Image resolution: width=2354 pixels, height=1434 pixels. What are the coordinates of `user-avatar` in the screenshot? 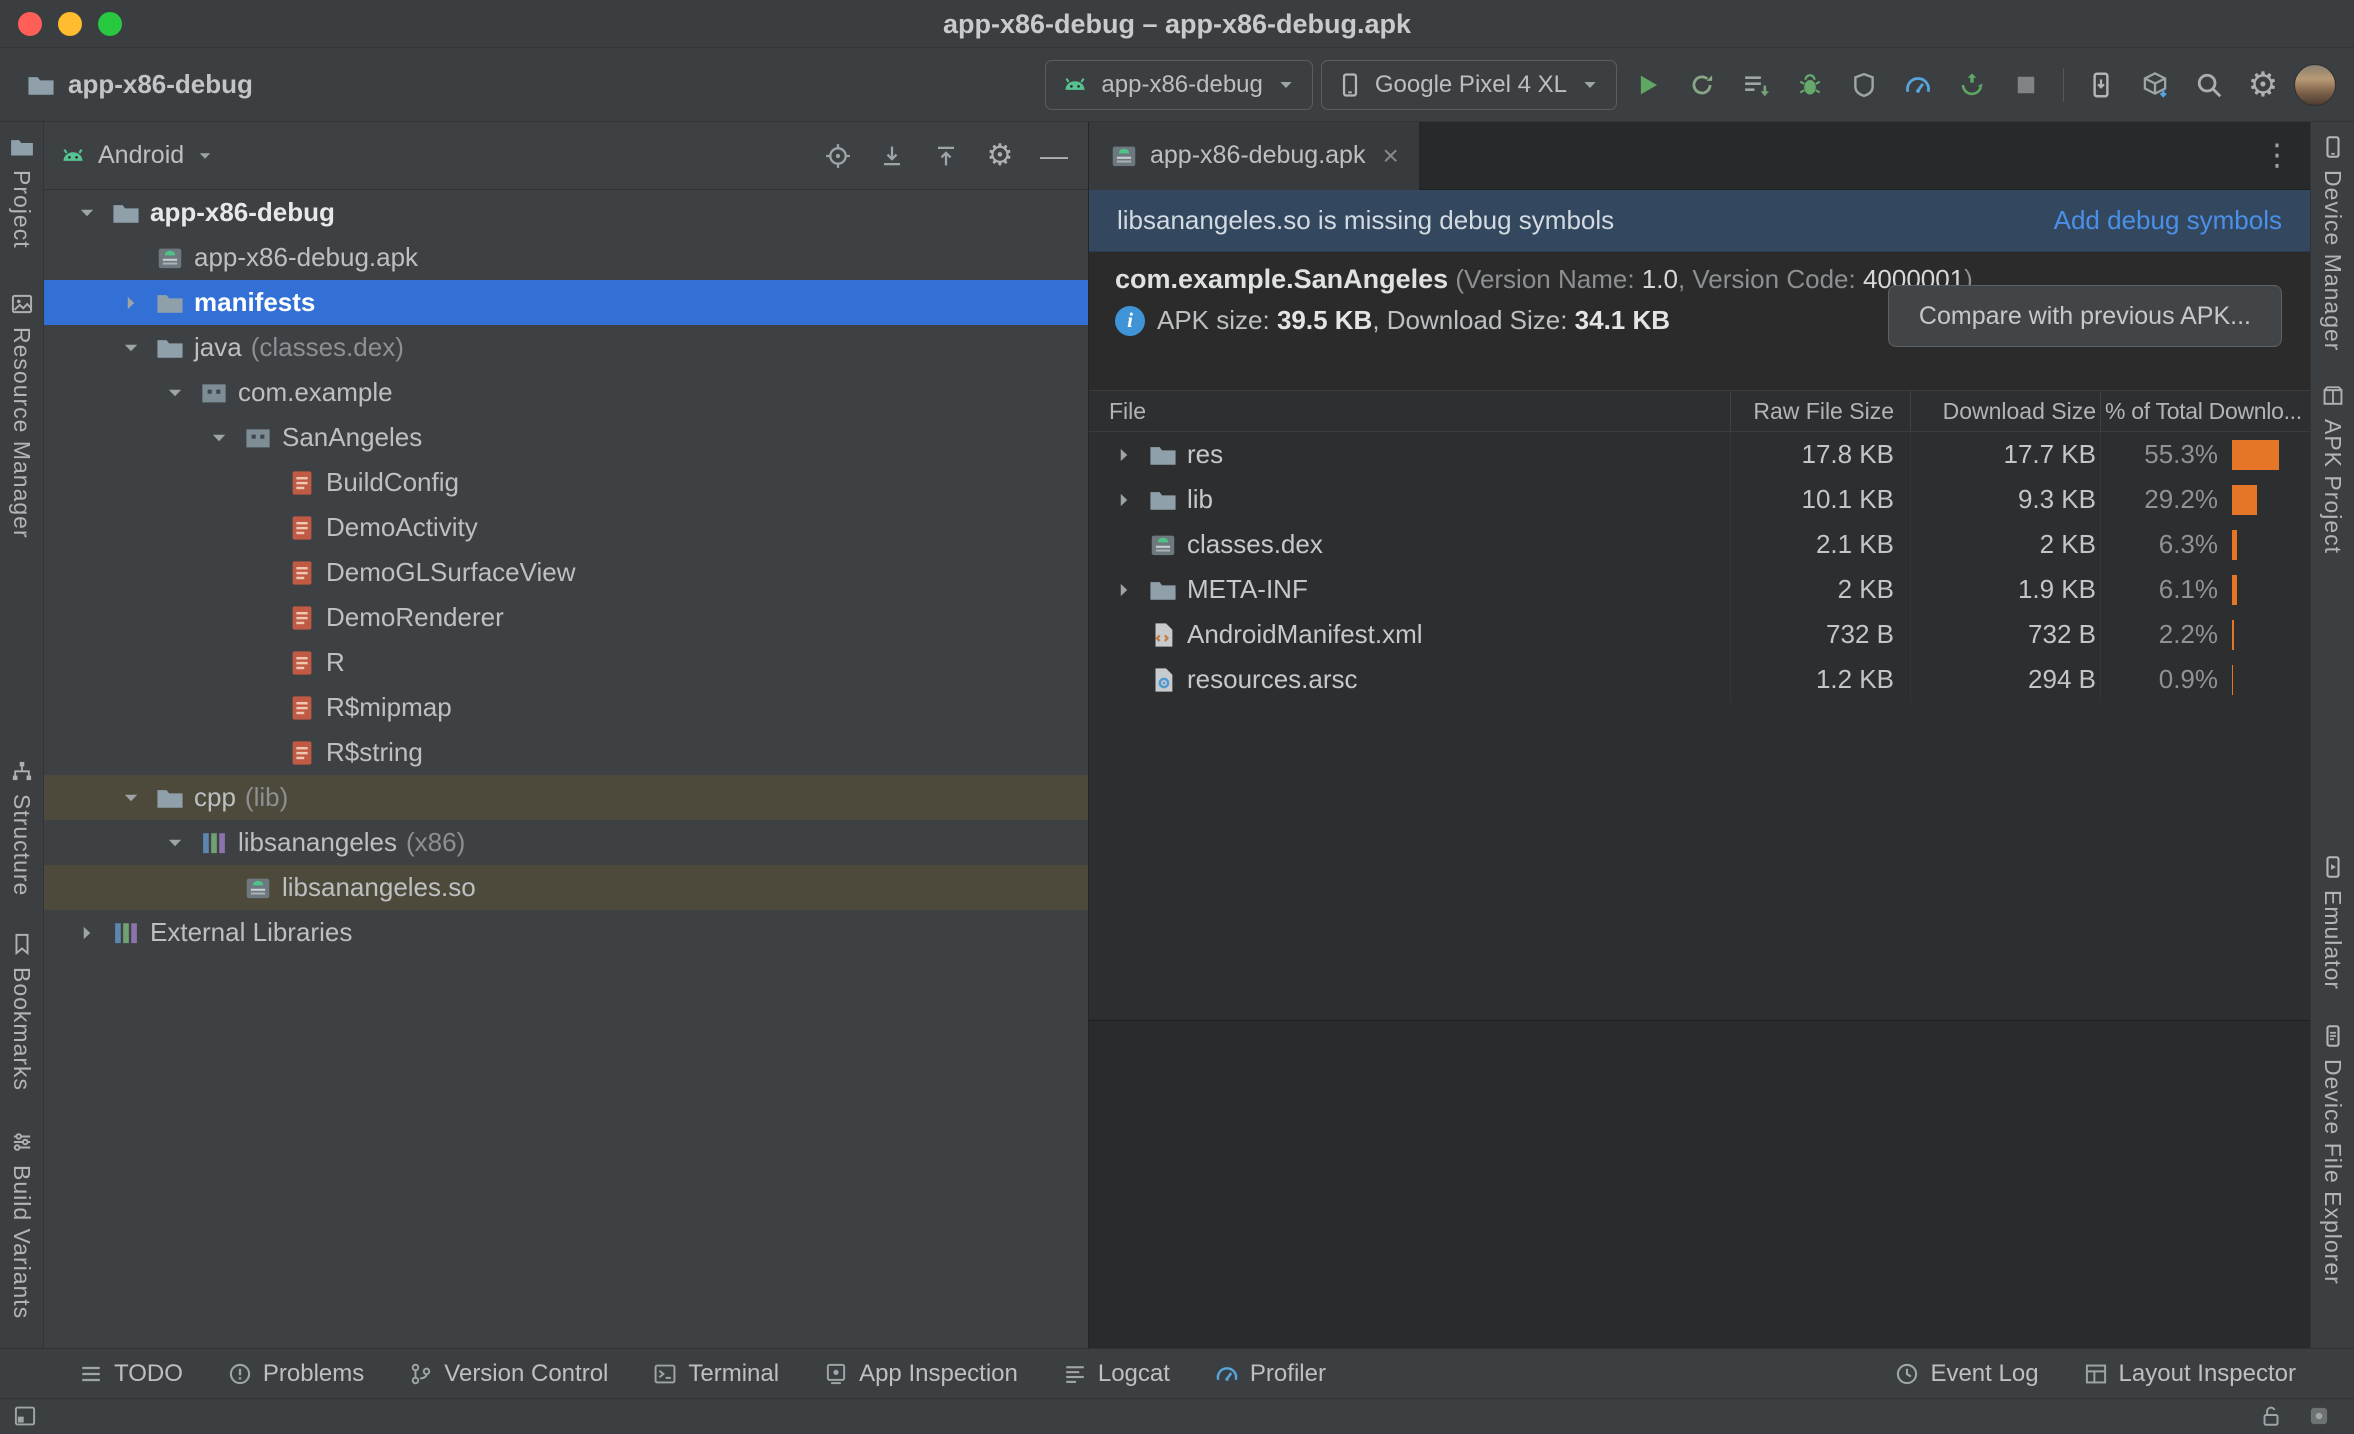 It's located at (2315, 84).